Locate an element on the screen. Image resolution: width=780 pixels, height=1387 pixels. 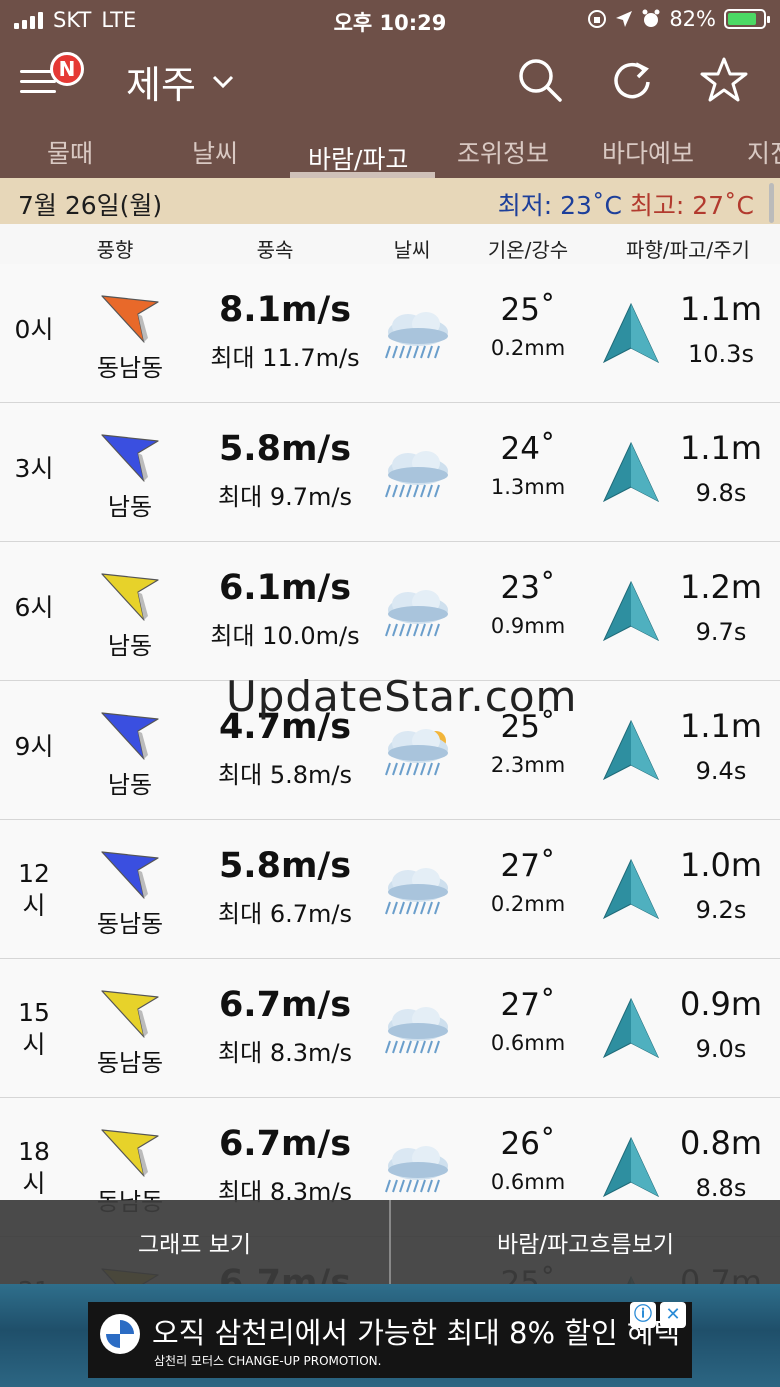
search-icon is located at coordinates (540, 80).